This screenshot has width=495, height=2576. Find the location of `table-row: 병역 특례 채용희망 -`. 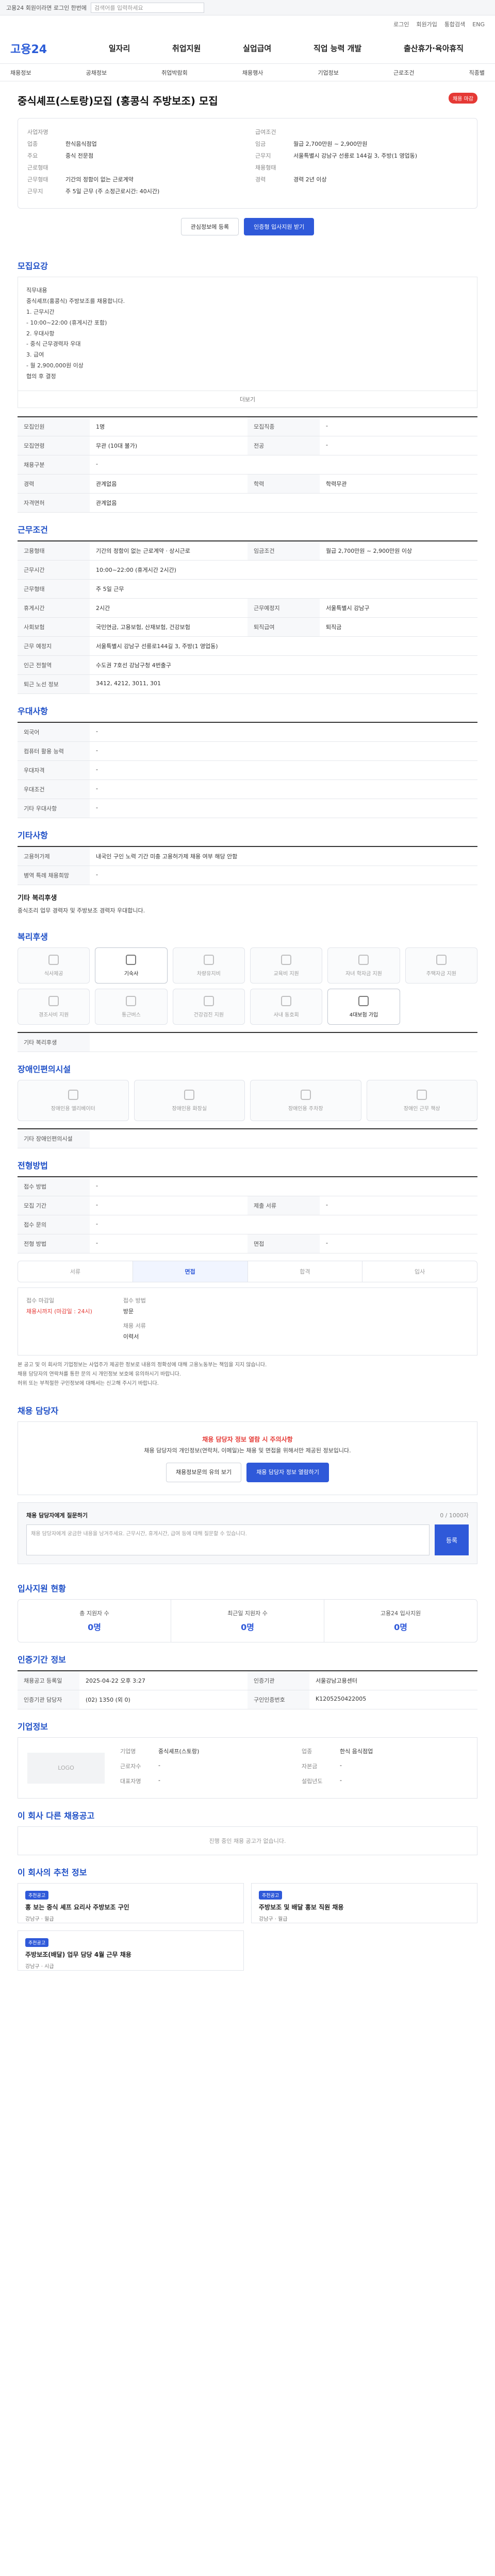

table-row: 병역 특례 채용희망 - is located at coordinates (247, 876).